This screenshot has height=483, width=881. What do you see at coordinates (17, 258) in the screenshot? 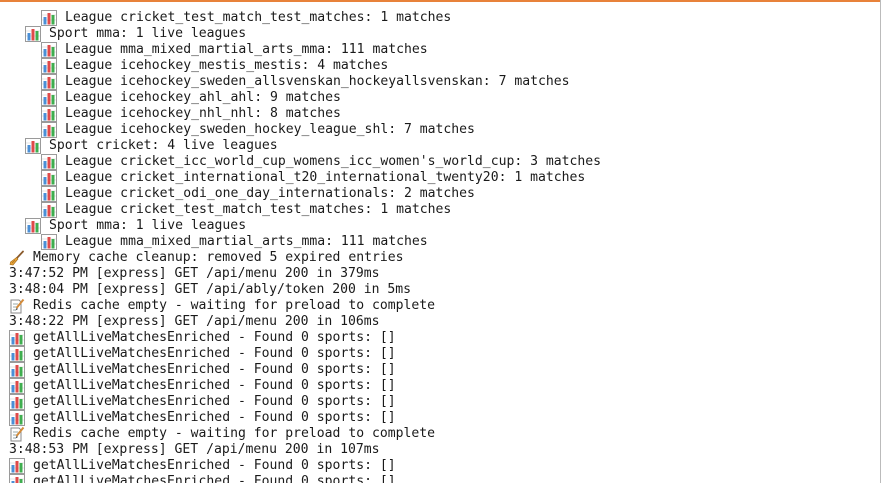
I see `broom-icon` at bounding box center [17, 258].